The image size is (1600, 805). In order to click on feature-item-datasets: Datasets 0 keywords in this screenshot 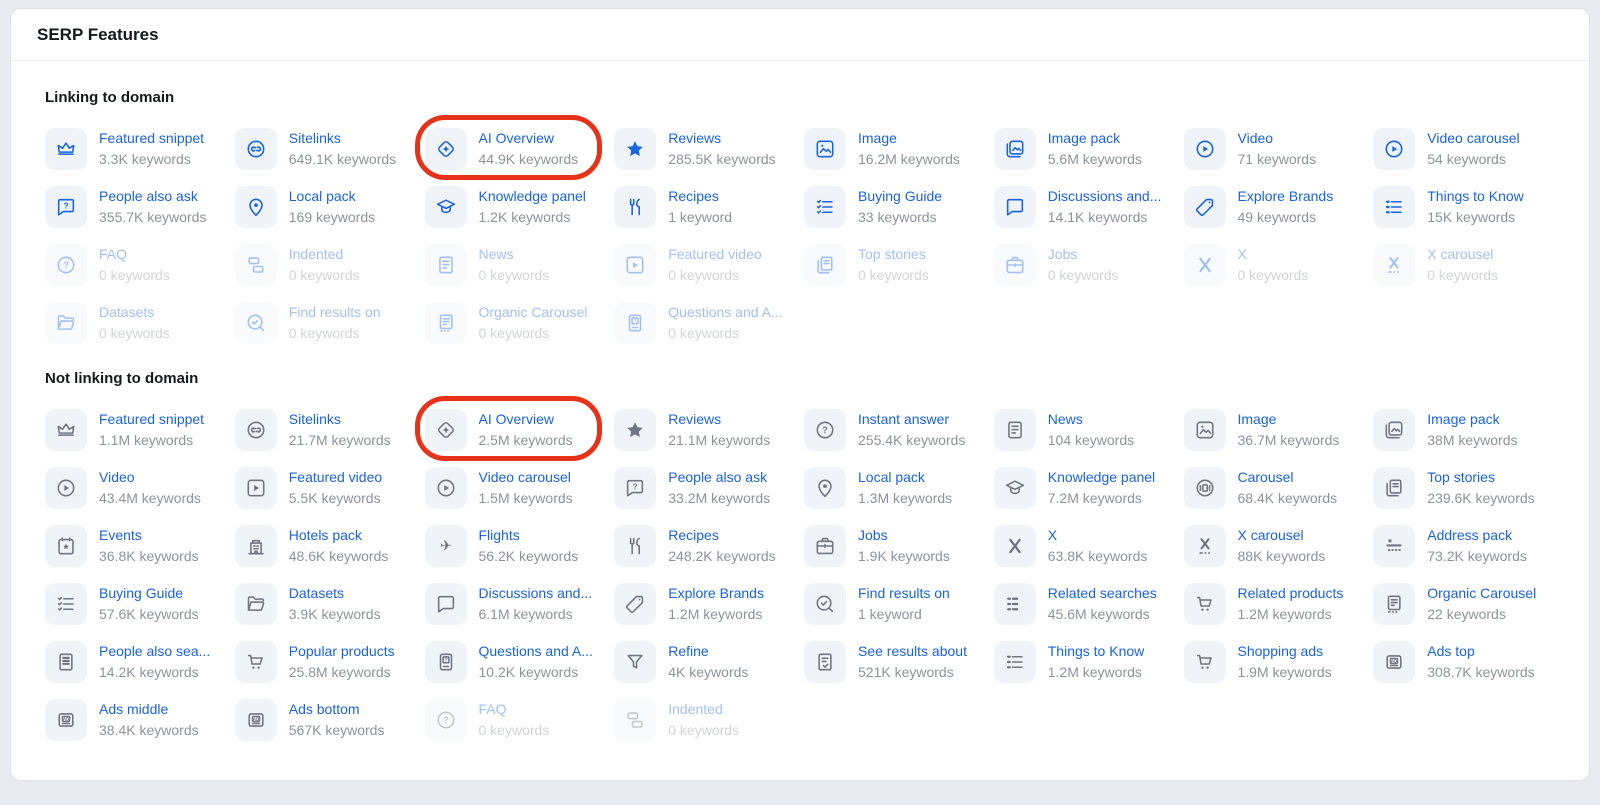, I will do `click(136, 323)`.